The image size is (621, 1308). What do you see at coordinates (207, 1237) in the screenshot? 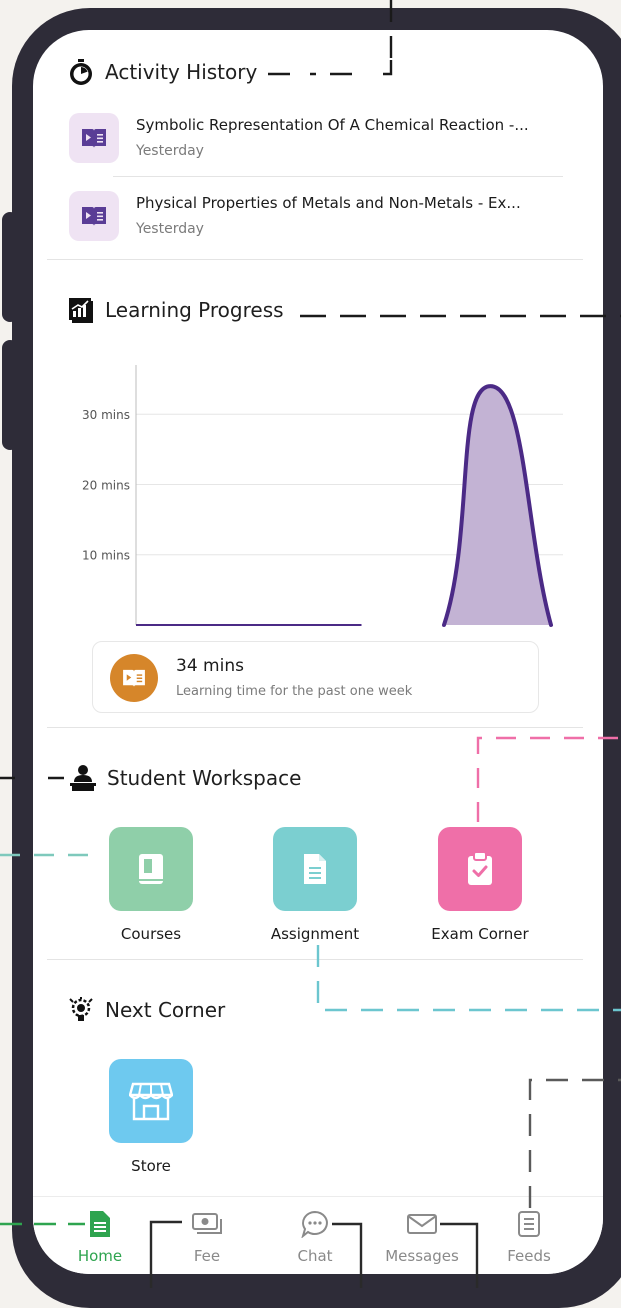
I see `nav-fee: Fee` at bounding box center [207, 1237].